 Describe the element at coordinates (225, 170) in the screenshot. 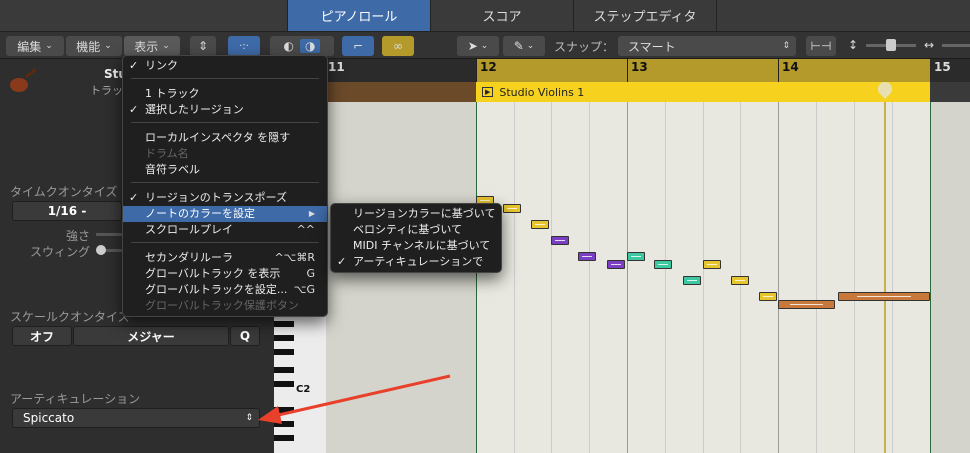

I see `menu-item-note-labels: 音符ラベル` at that location.